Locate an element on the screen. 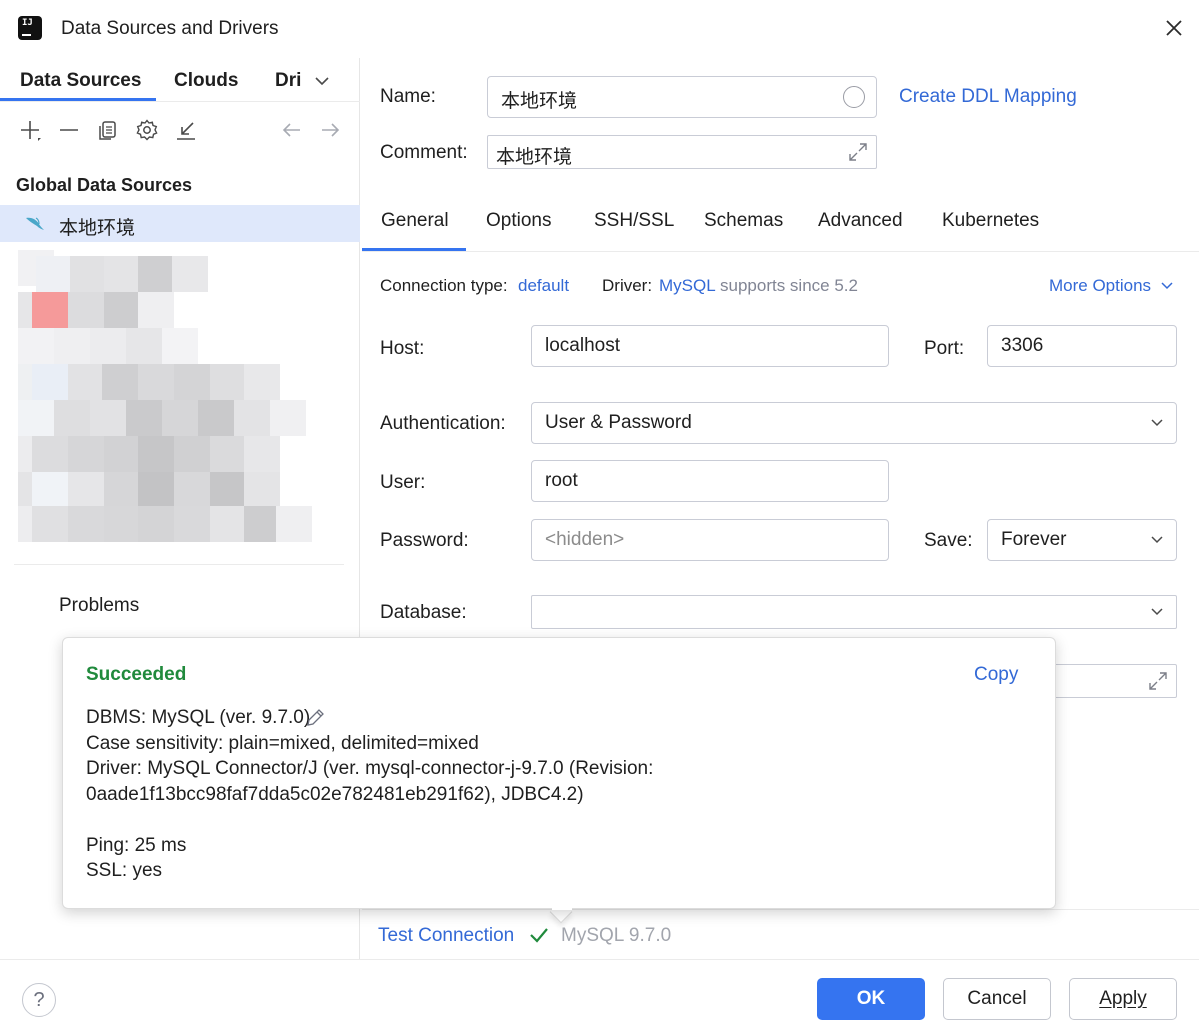  tab-options: Options is located at coordinates (518, 221).